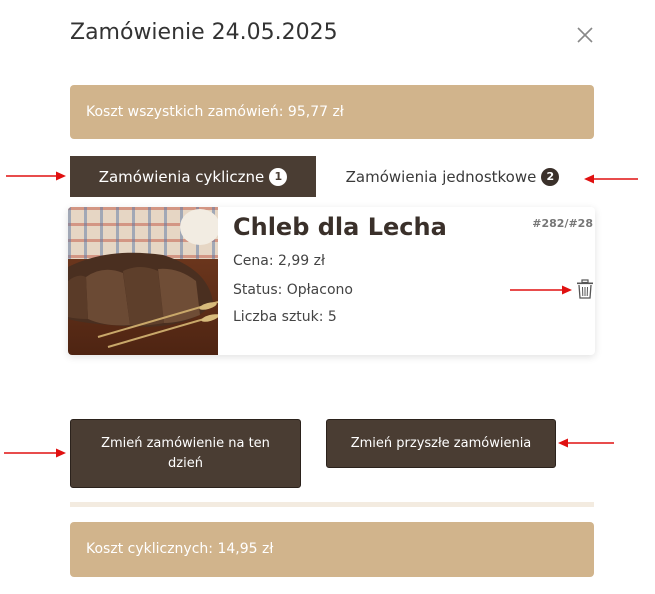 This screenshot has width=655, height=594. What do you see at coordinates (181, 176) in the screenshot?
I see `tab-cyclic-label: Zamówienia cykliczne` at bounding box center [181, 176].